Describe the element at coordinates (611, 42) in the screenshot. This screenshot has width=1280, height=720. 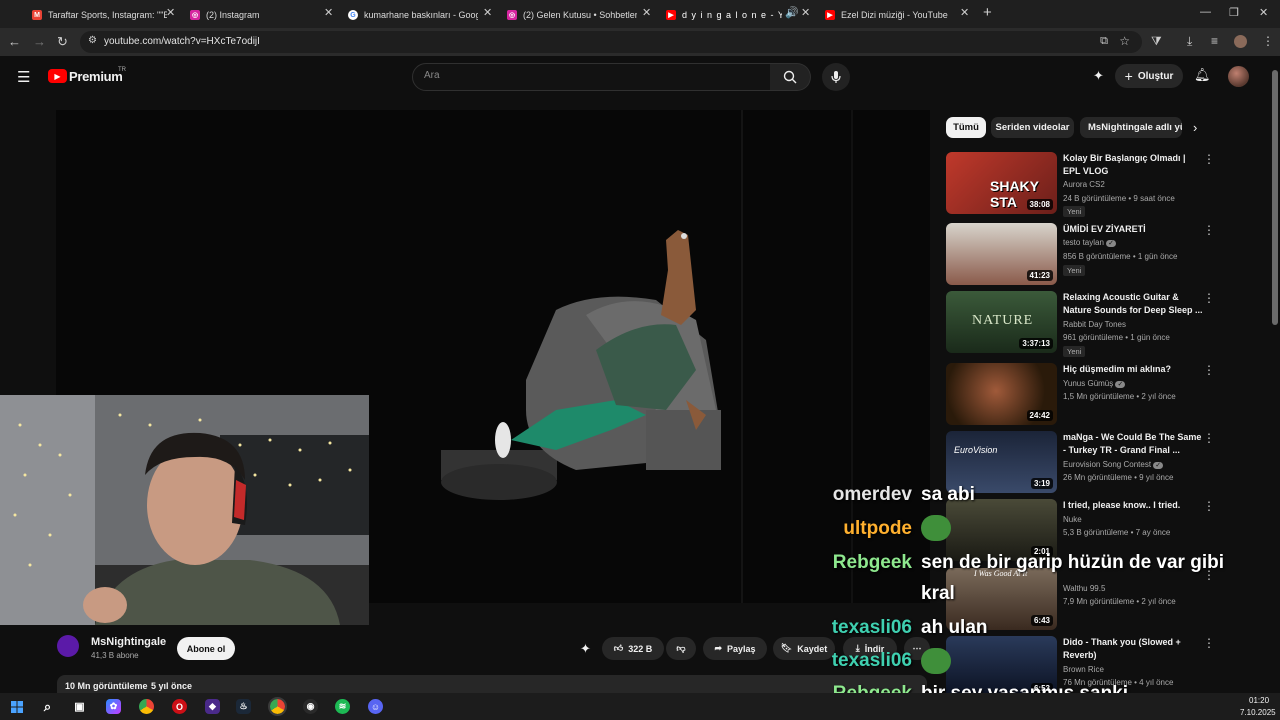
I see `url-field: ⚙ youtube.com/watch?v=HXcTe7odijI ⧉ ☆` at that location.